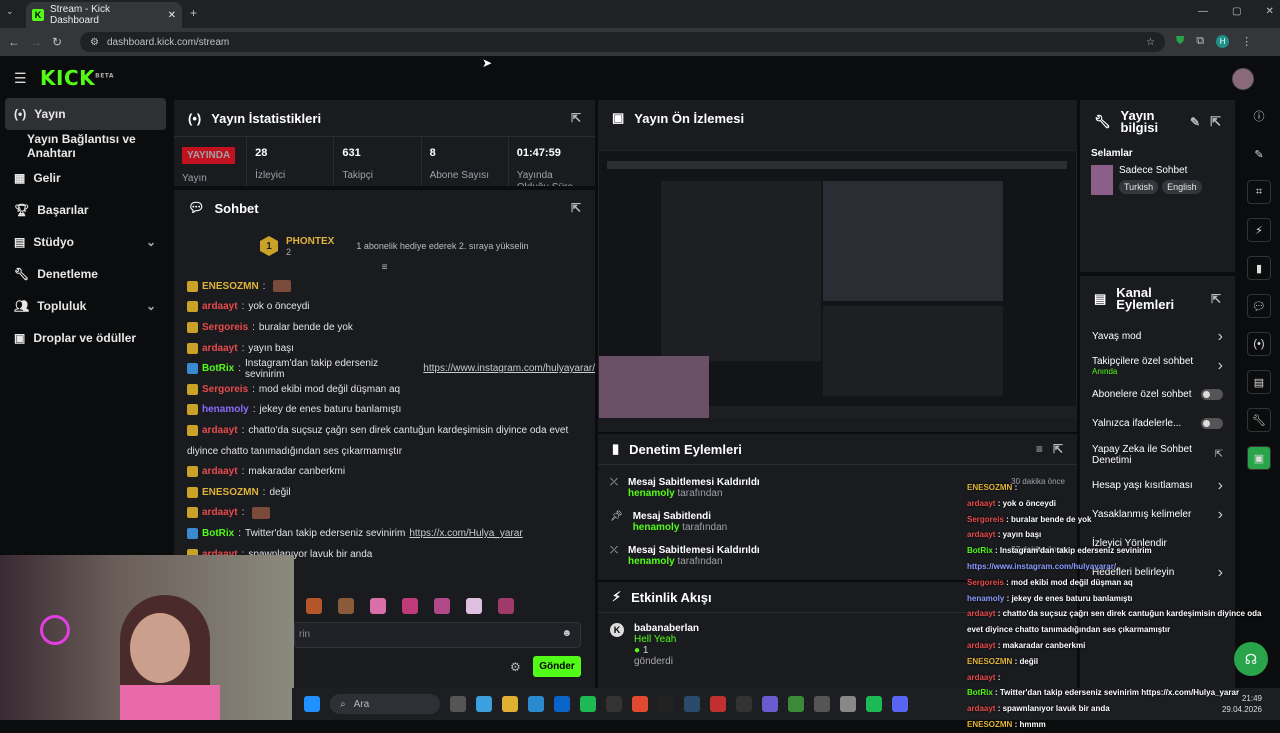 Image resolution: width=1280 pixels, height=733 pixels. Describe the element at coordinates (692, 704) in the screenshot. I see `steam-icon` at that location.